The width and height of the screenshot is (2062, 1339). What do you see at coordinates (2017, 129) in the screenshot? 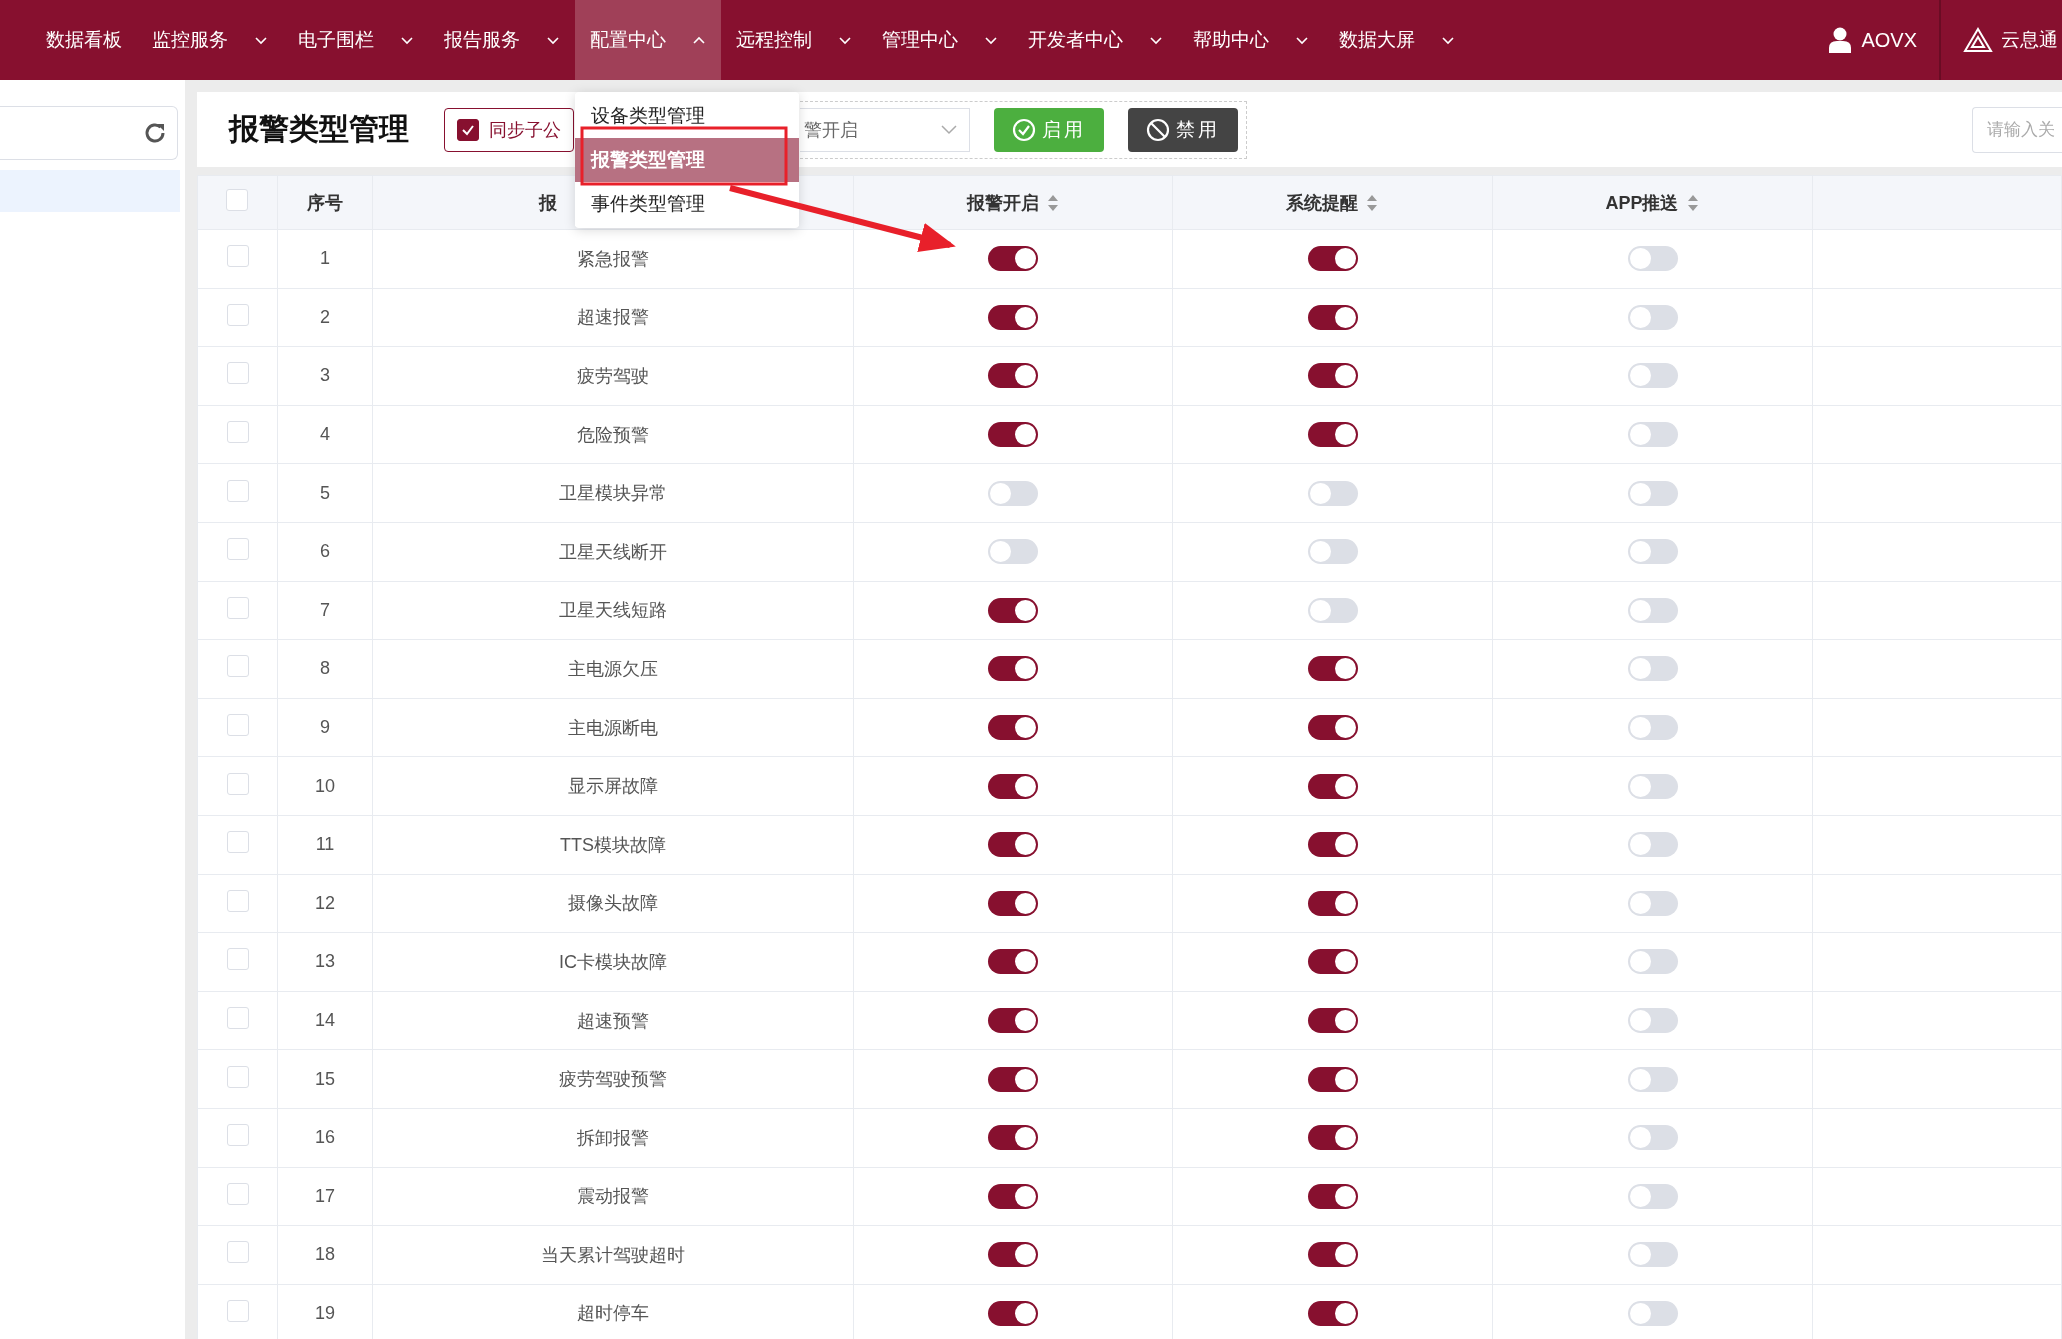
I see `search-field: 请输入关` at bounding box center [2017, 129].